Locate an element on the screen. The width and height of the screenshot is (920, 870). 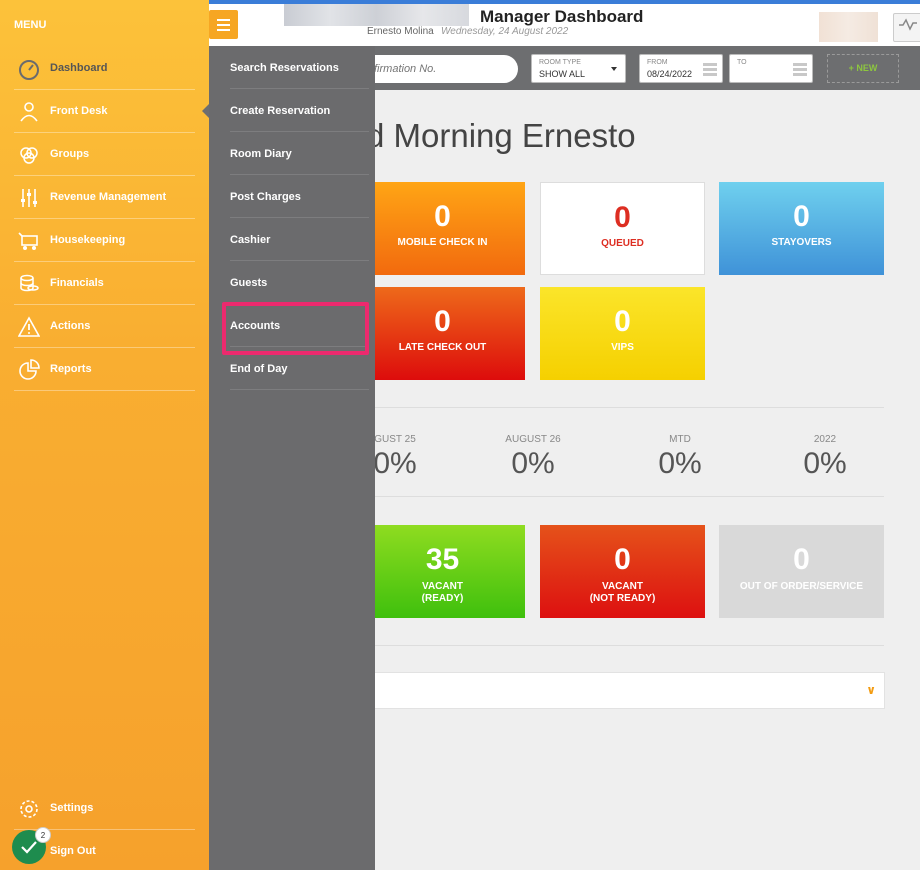
tile-value: 35 is located at coordinates (442, 559).